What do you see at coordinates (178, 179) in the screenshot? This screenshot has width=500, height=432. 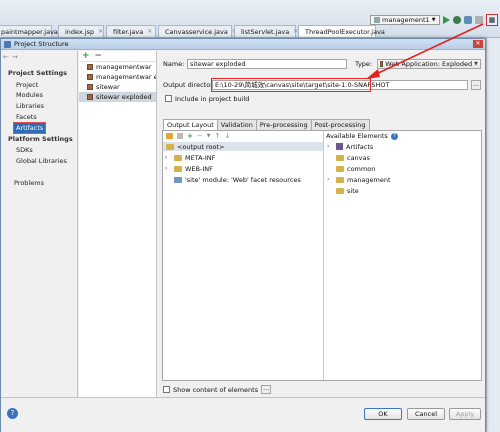 I see `web-facet-icon` at bounding box center [178, 179].